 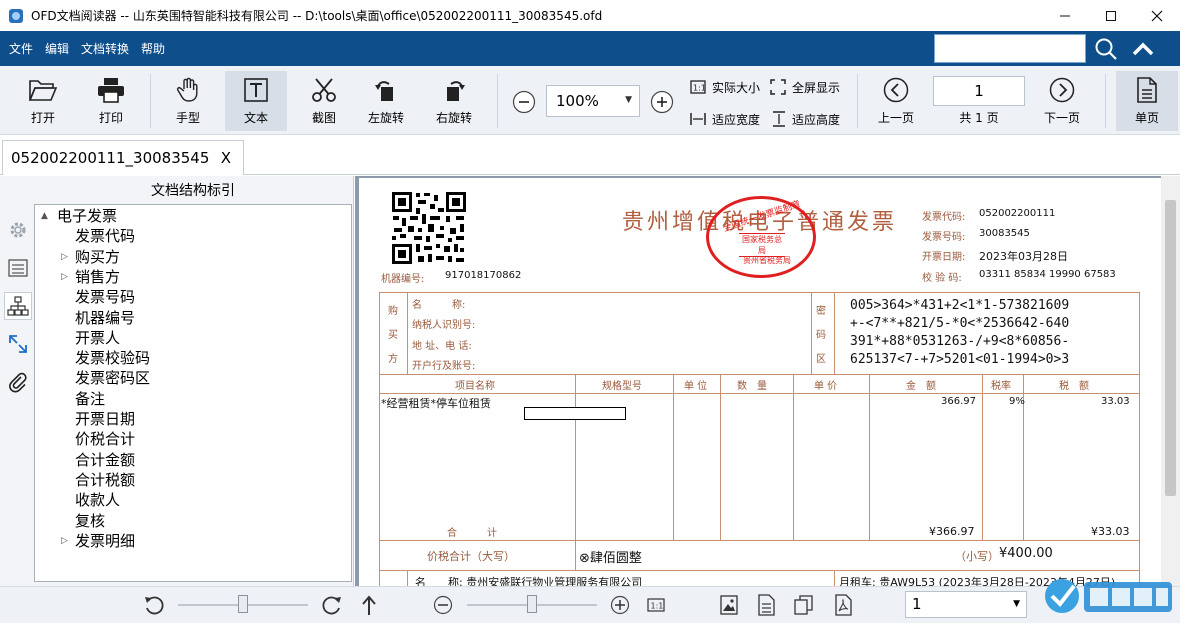 I want to click on zoom-out-status-button, so click(x=443, y=605).